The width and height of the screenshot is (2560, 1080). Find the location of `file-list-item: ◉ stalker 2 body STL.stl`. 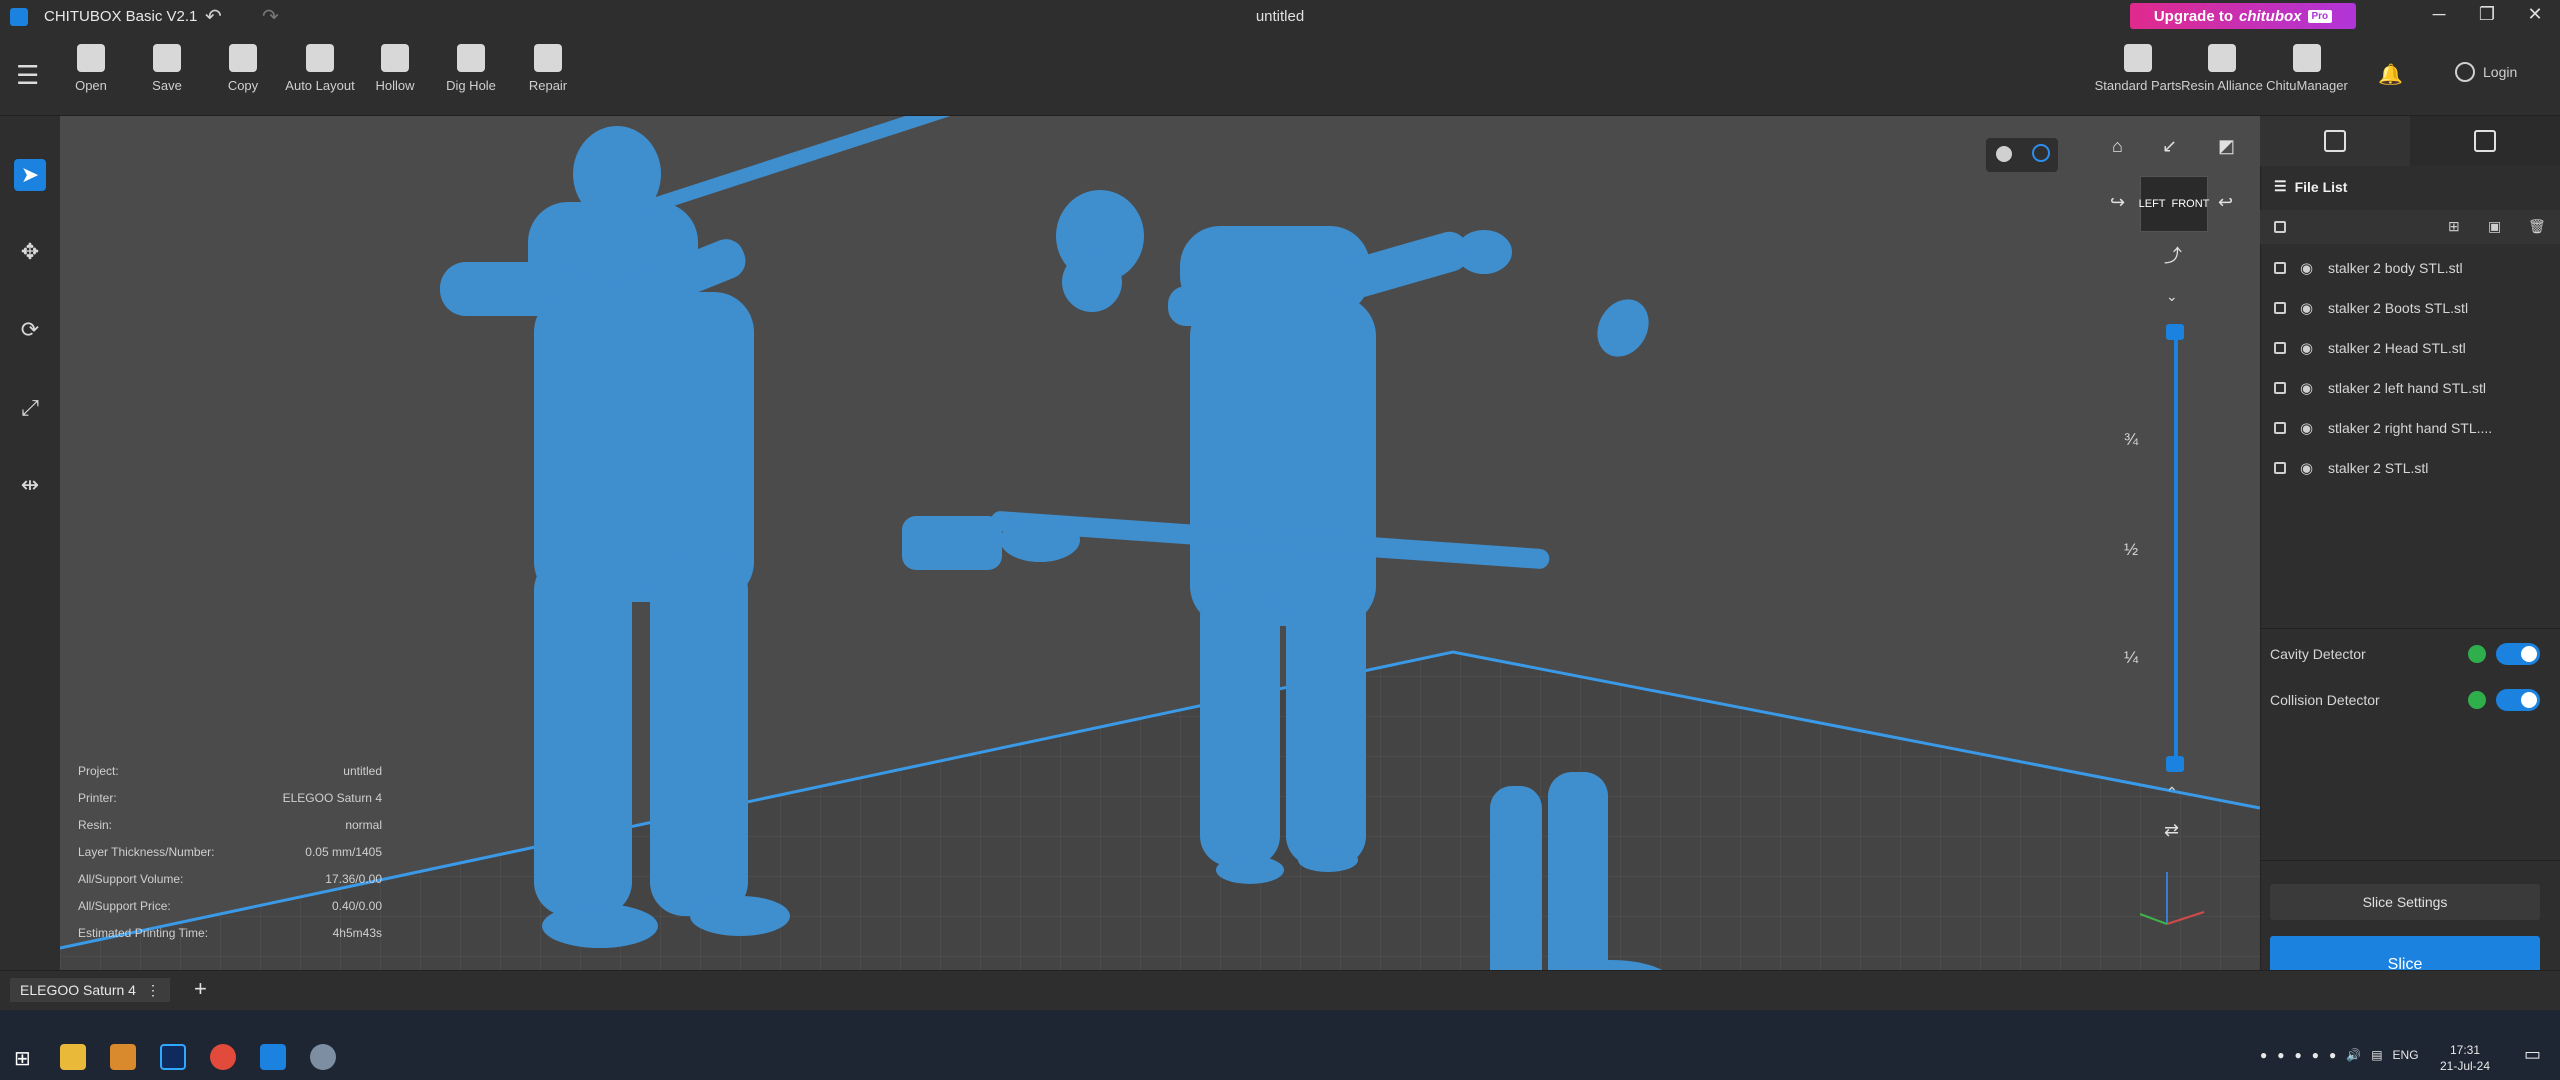

file-list-item: ◉ stalker 2 body STL.stl is located at coordinates (2410, 268).